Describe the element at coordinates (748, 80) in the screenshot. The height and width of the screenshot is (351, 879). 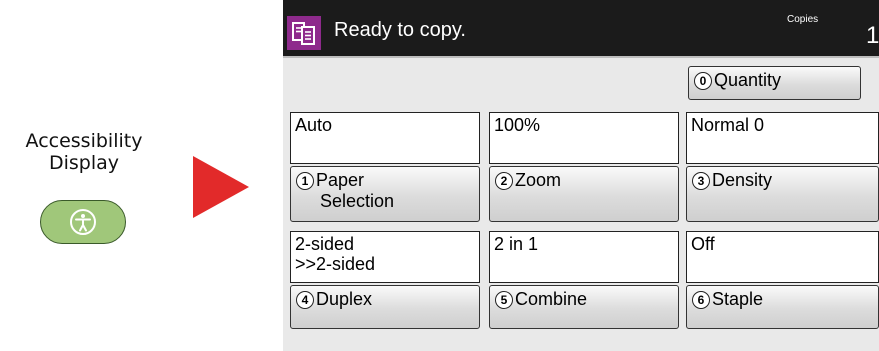
I see `quantity-label: Quantity` at that location.